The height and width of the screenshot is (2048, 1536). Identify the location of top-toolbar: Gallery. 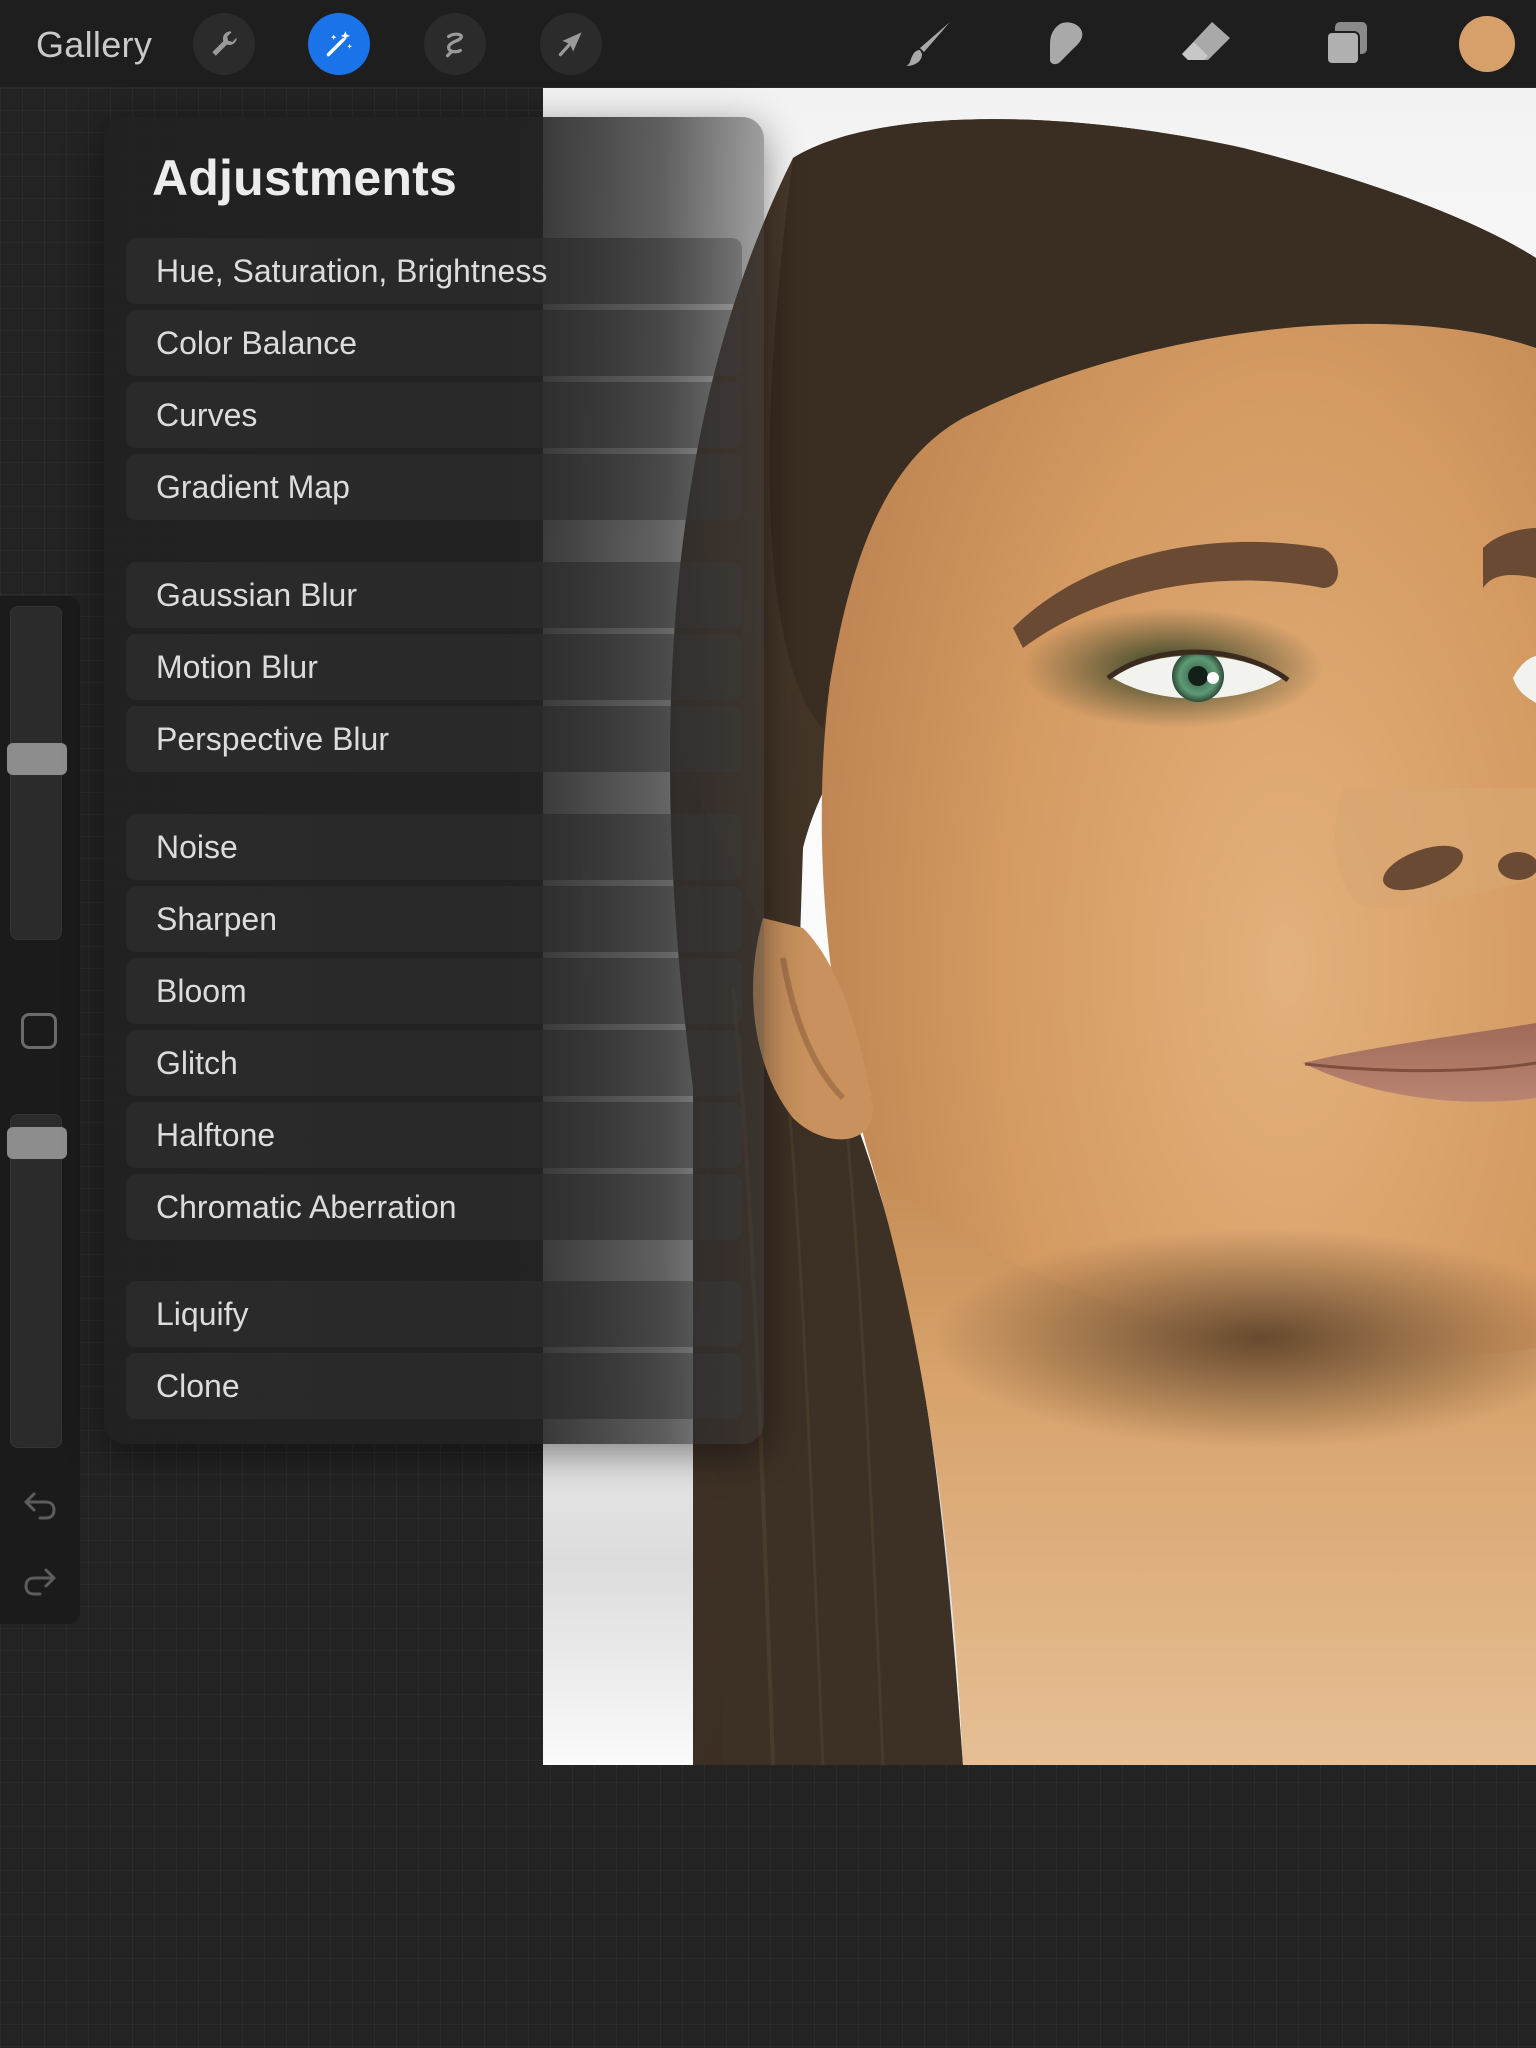
(768, 44).